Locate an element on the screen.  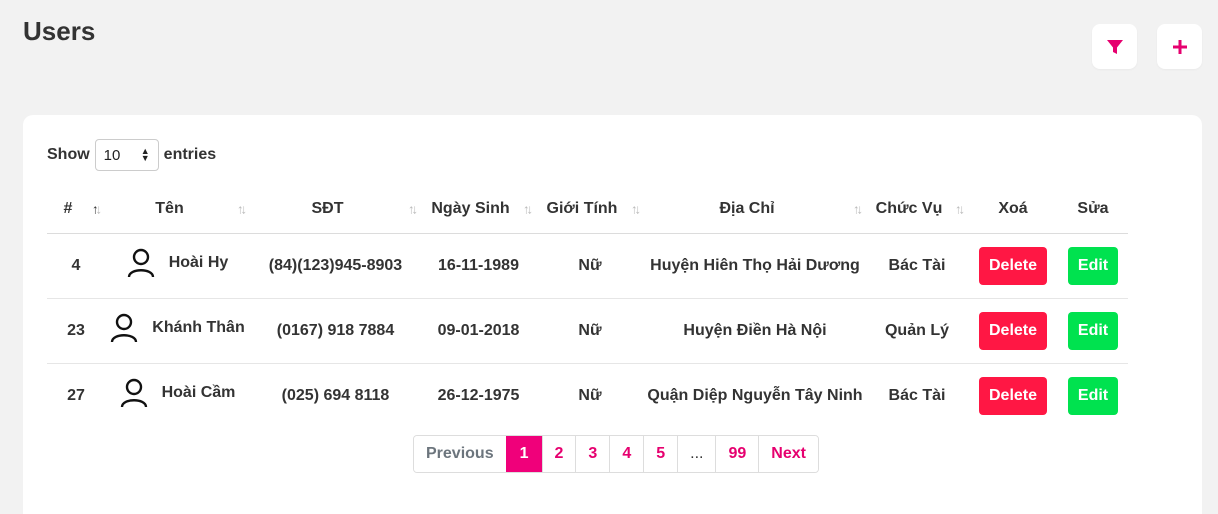
page-title: Users is located at coordinates (59, 31).